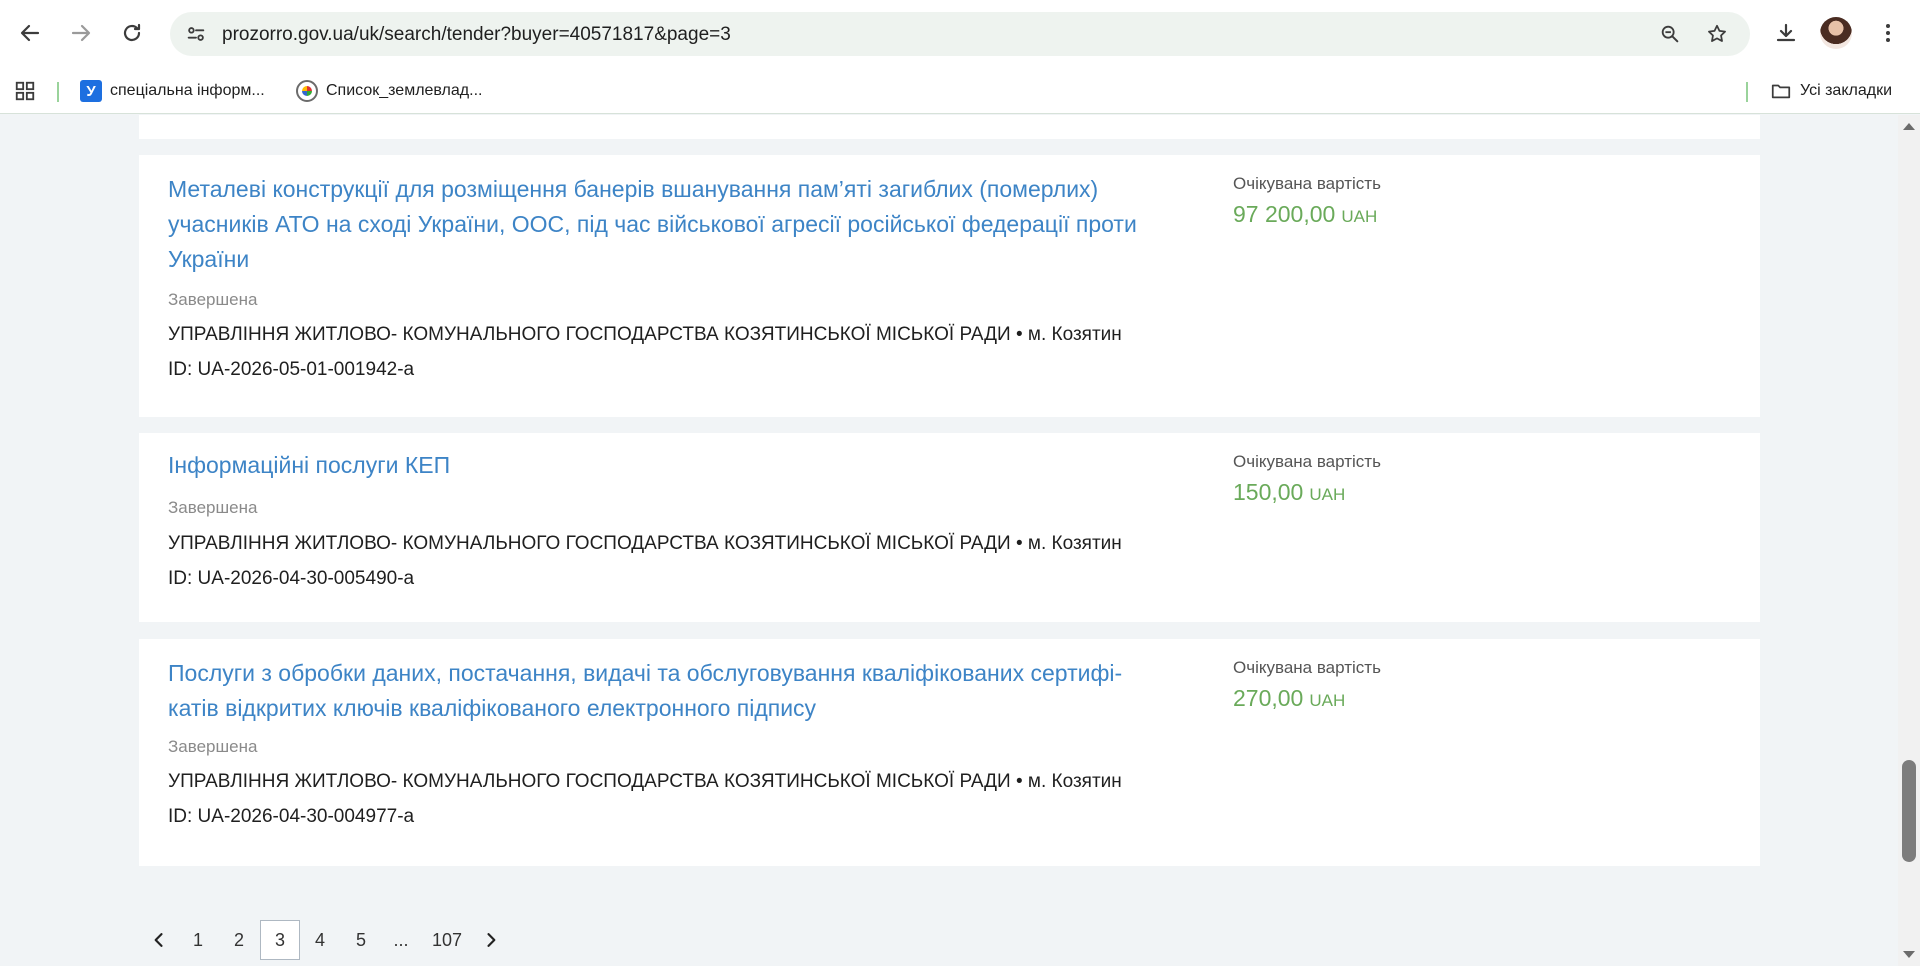 The width and height of the screenshot is (1920, 966). I want to click on pagination-page: 1, so click(198, 940).